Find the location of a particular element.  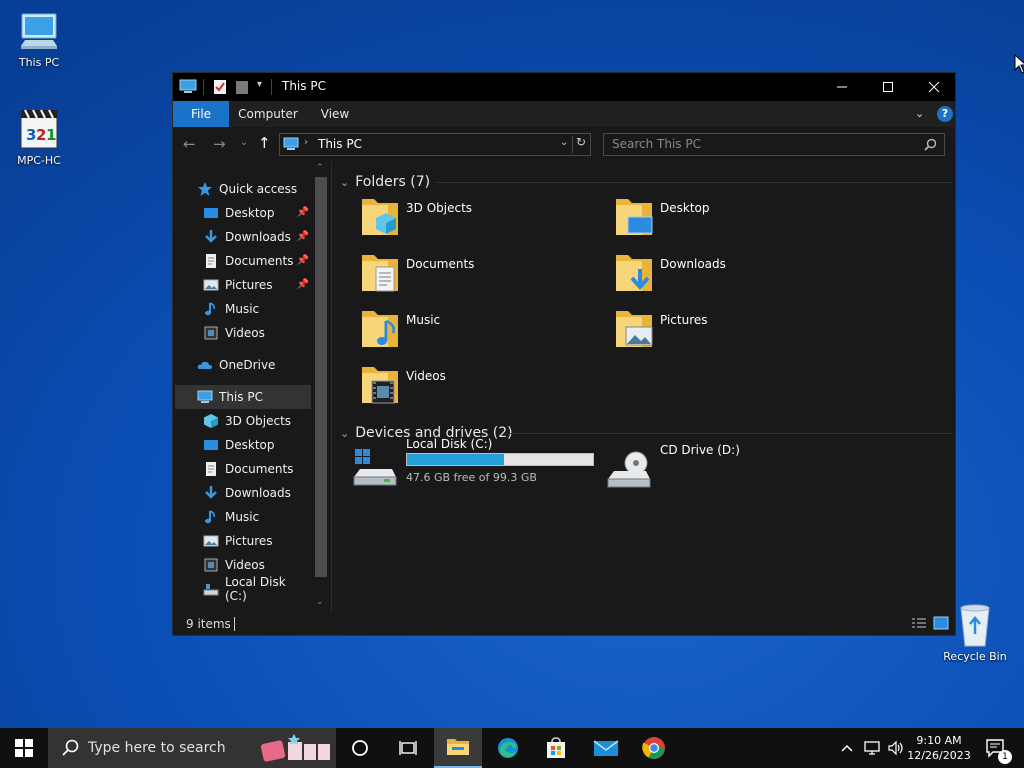

taskbar-search-box: Type here to search is located at coordinates (192, 748).